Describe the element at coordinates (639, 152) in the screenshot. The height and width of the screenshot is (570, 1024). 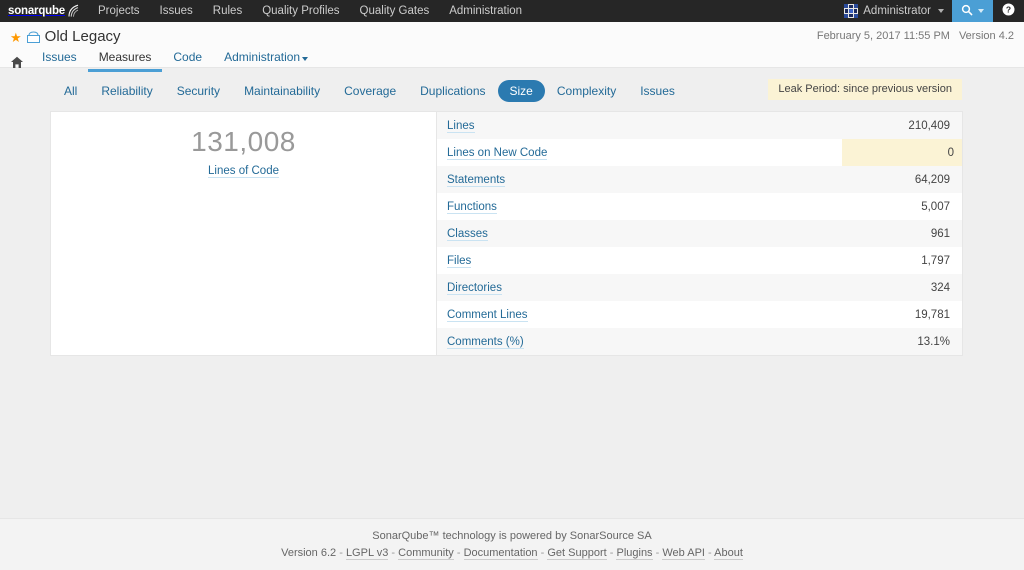
I see `measure-name-cell: Lines on New Code` at that location.